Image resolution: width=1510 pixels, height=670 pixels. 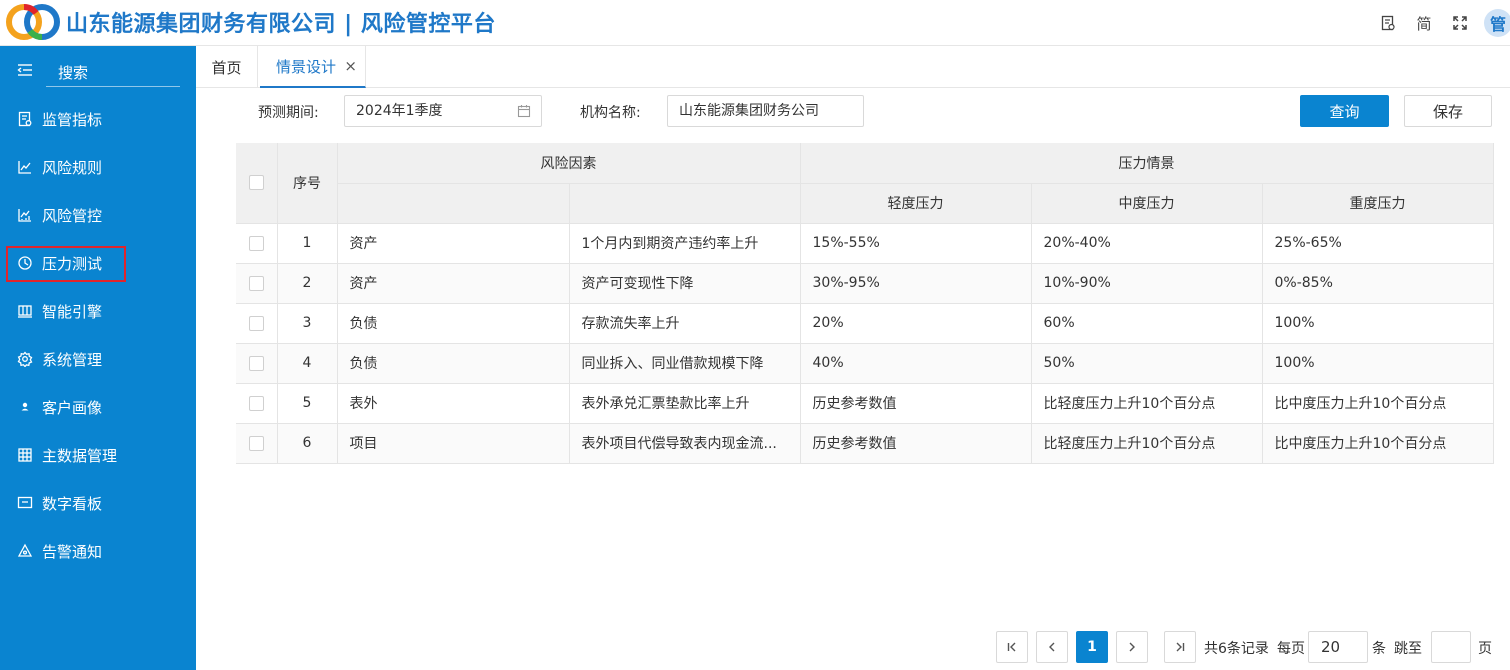 I want to click on first-page-icon, so click(x=1011, y=647).